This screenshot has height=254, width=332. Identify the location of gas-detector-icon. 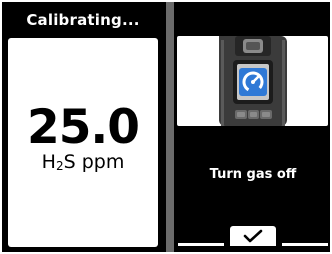
(253, 81).